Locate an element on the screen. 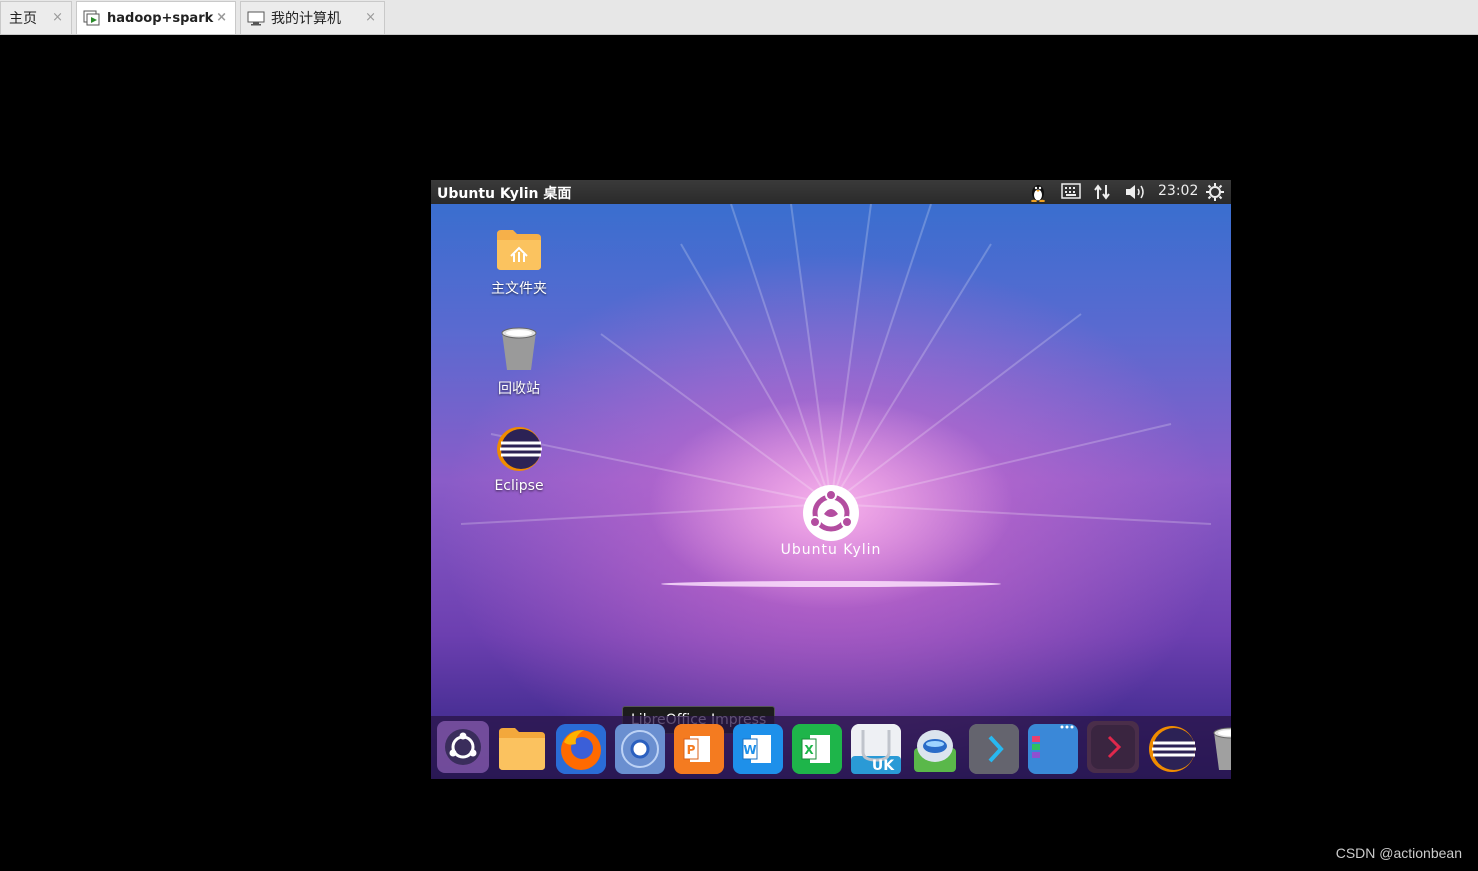 The image size is (1478, 871). dock-item-youker-assistant is located at coordinates (935, 749).